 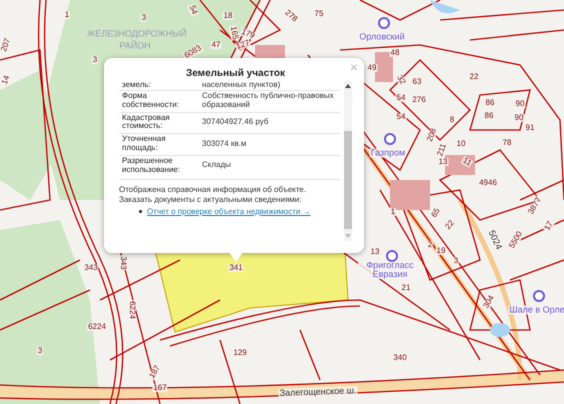 What do you see at coordinates (268, 101) in the screenshot?
I see `field-value: Собственность публично-правовых образований` at bounding box center [268, 101].